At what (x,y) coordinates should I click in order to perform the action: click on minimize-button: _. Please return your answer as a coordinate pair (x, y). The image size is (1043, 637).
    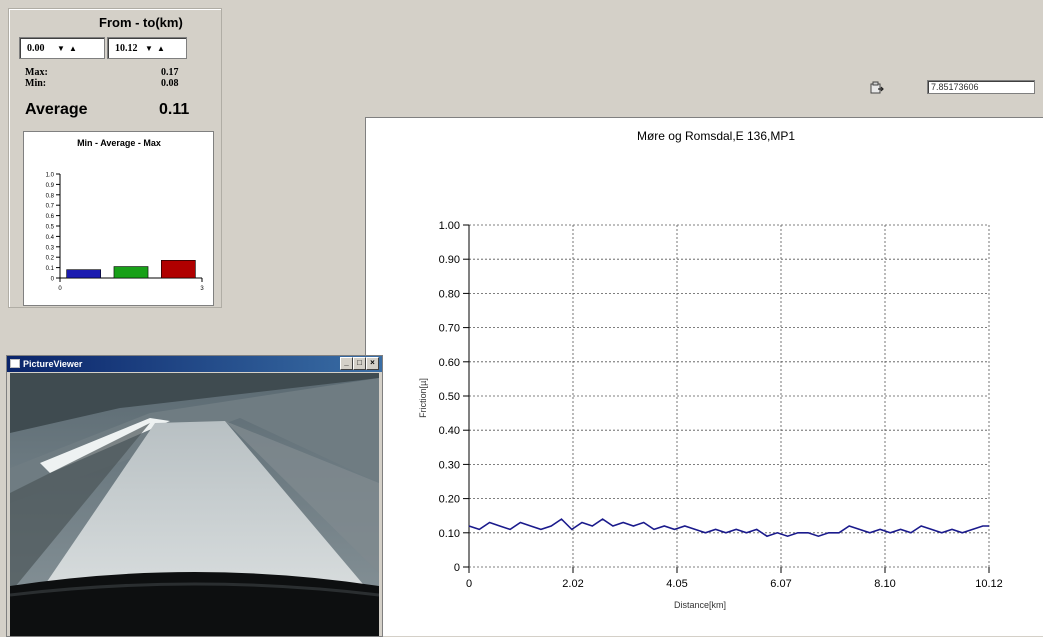
    Looking at the image, I should click on (346, 363).